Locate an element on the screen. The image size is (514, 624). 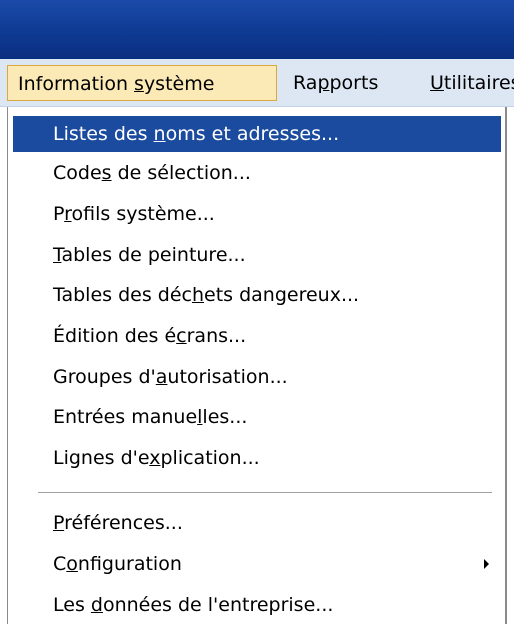
menu-bar: Information système Rapports Utilitaires is located at coordinates (257, 83).